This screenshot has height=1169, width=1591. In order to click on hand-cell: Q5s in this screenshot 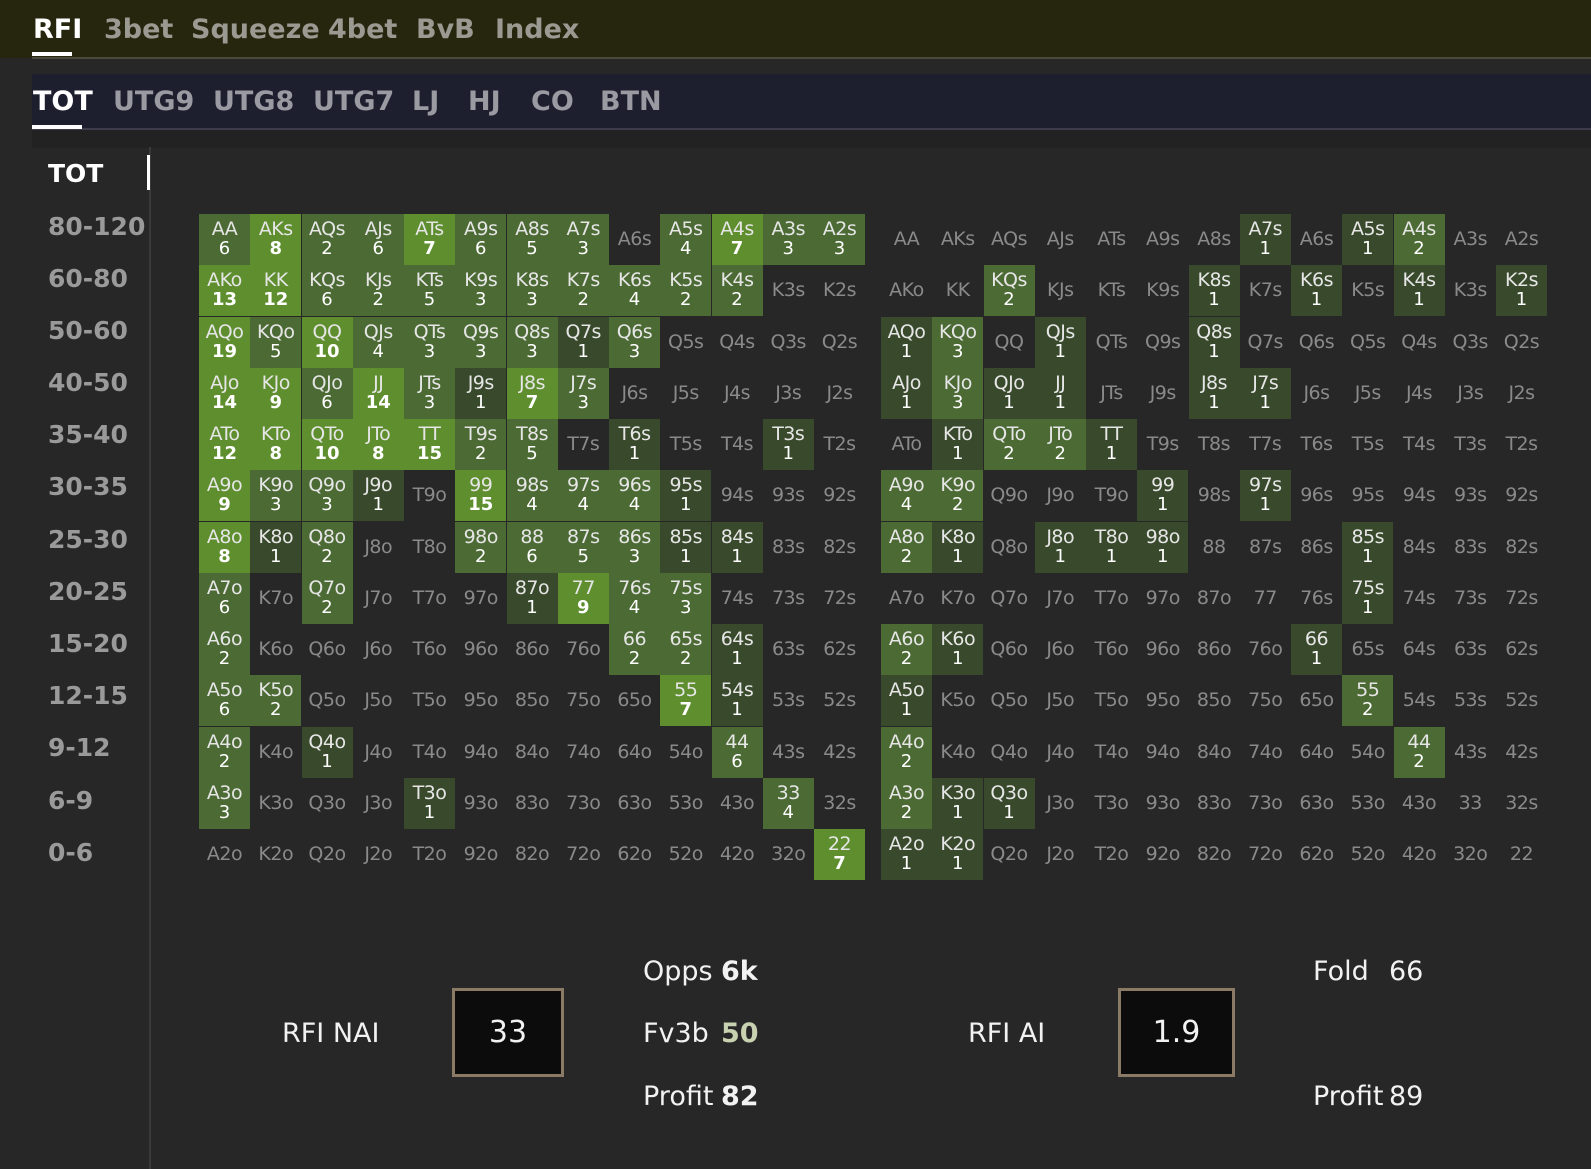, I will do `click(685, 342)`.